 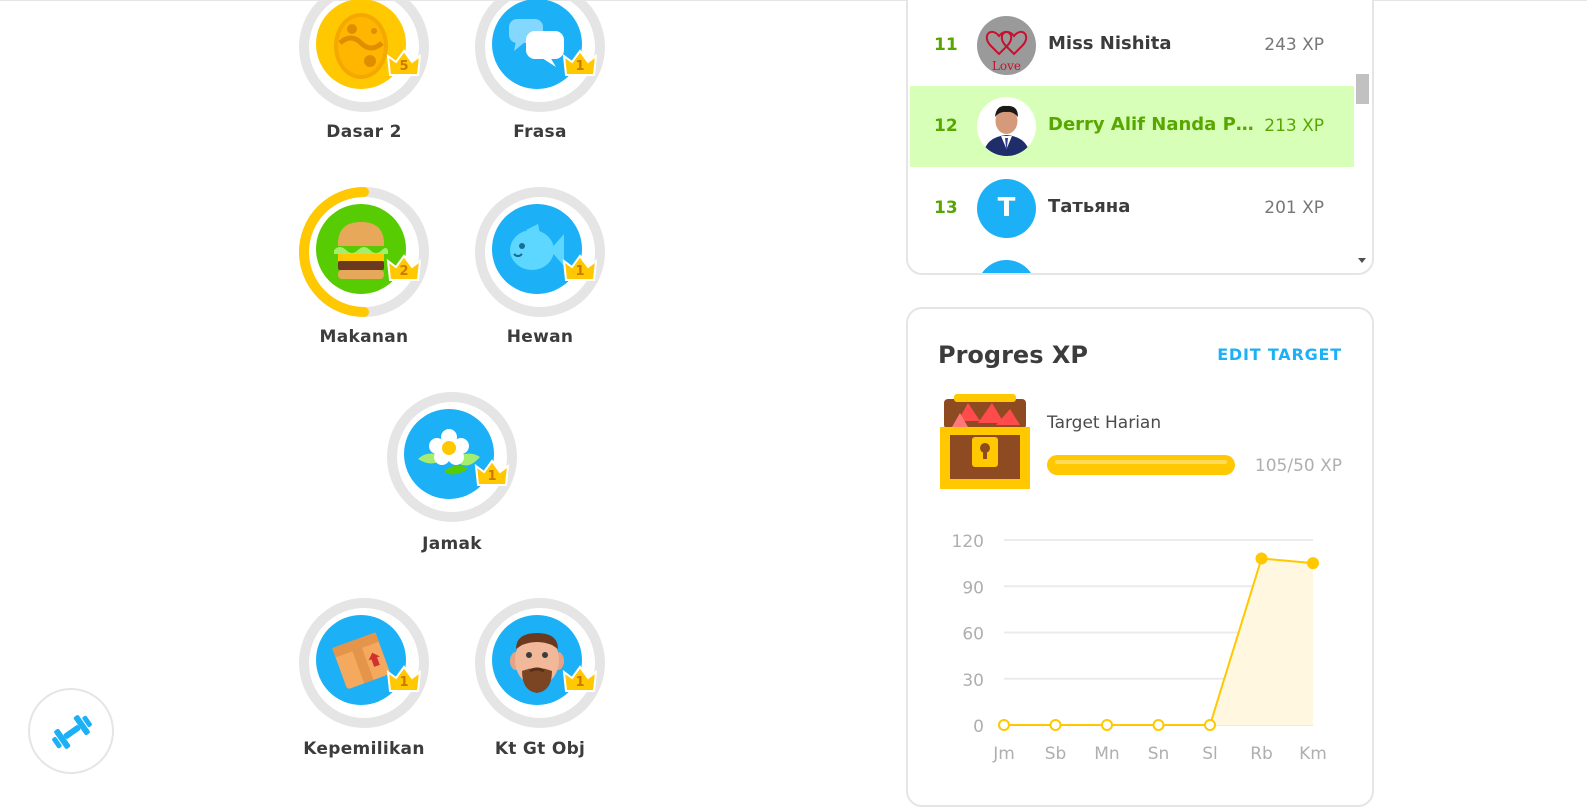 I want to click on chart-x-tick-label: Km, so click(x=1313, y=754).